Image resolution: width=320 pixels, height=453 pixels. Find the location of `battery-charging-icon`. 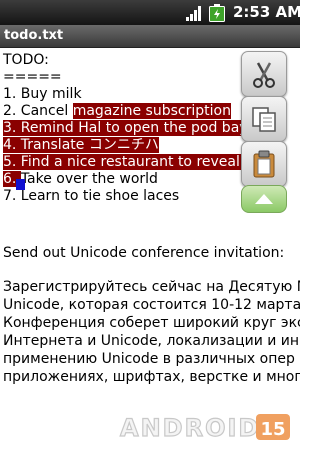

battery-charging-icon is located at coordinates (217, 13).